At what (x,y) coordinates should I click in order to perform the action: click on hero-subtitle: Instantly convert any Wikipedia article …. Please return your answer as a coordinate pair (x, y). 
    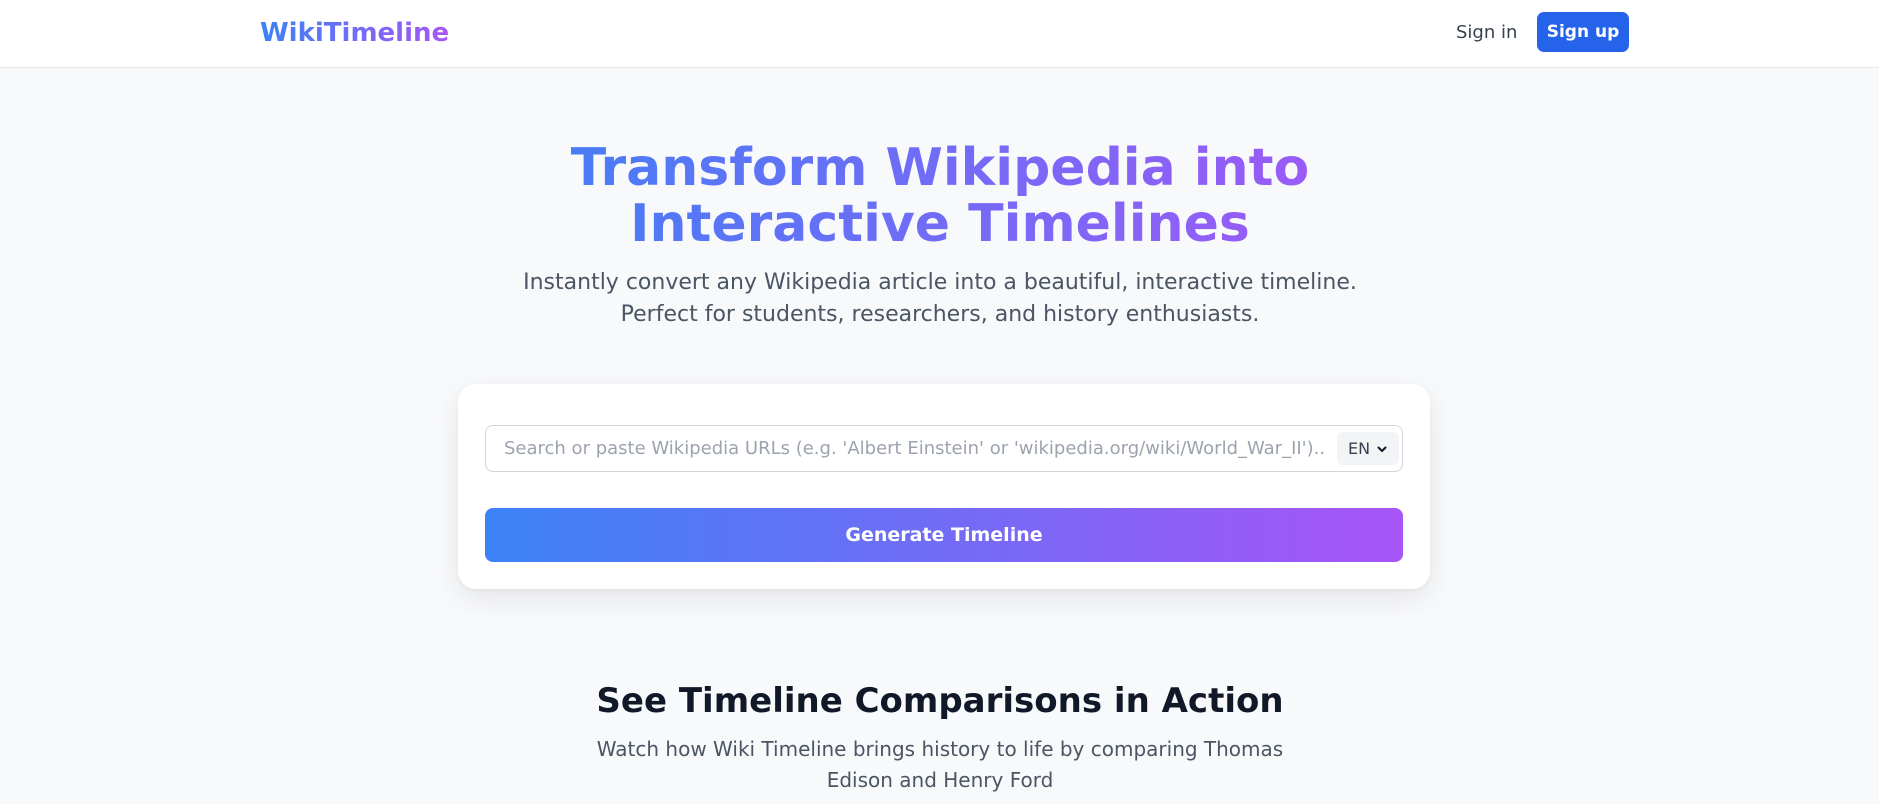
    Looking at the image, I should click on (940, 298).